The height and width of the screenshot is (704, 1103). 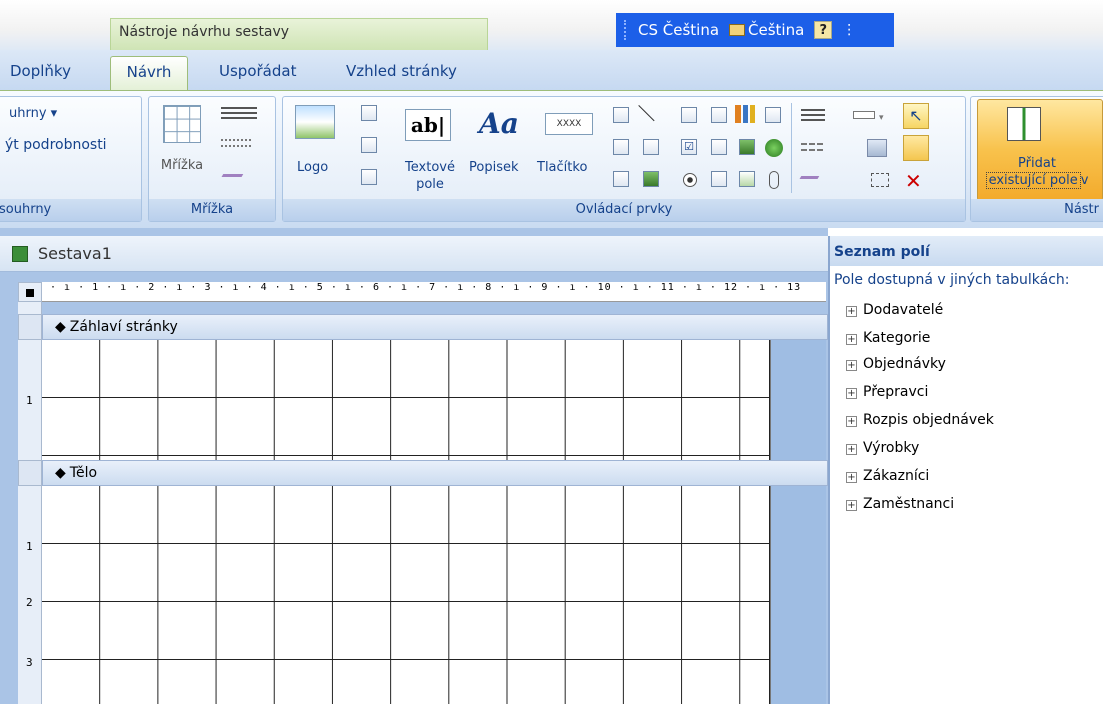 I want to click on gridlines-style-icon, so click(x=236, y=143).